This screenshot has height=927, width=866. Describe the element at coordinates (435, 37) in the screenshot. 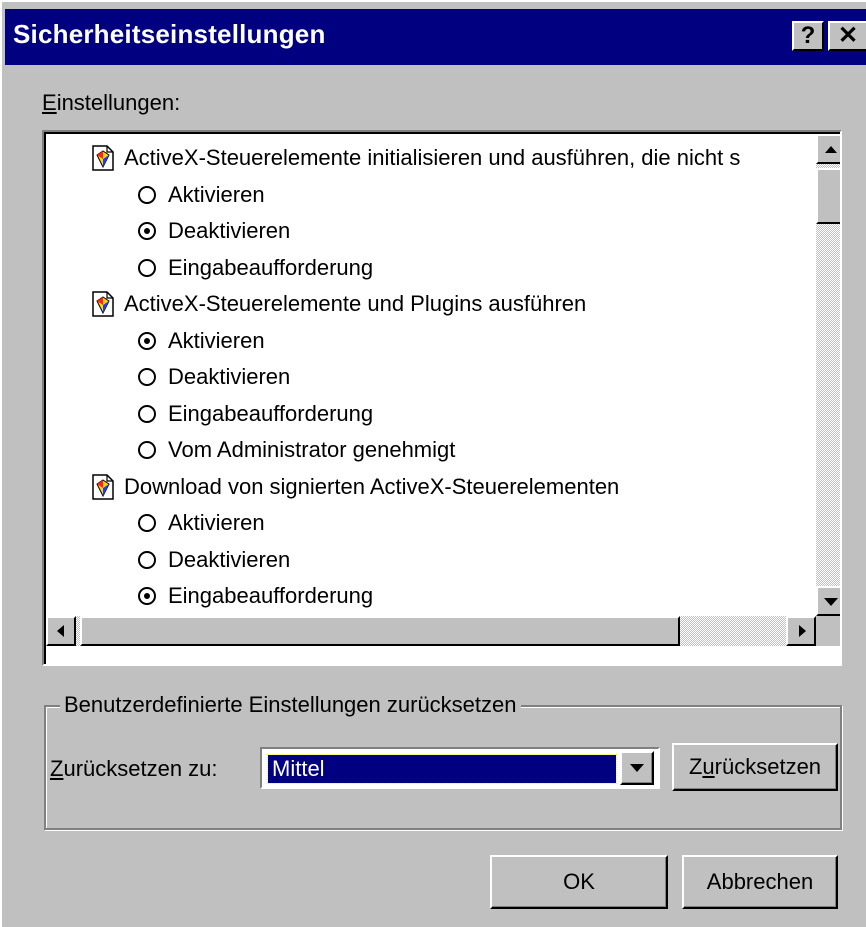

I see `title-bar: Sicherheitseinstellungen ? ✕` at that location.